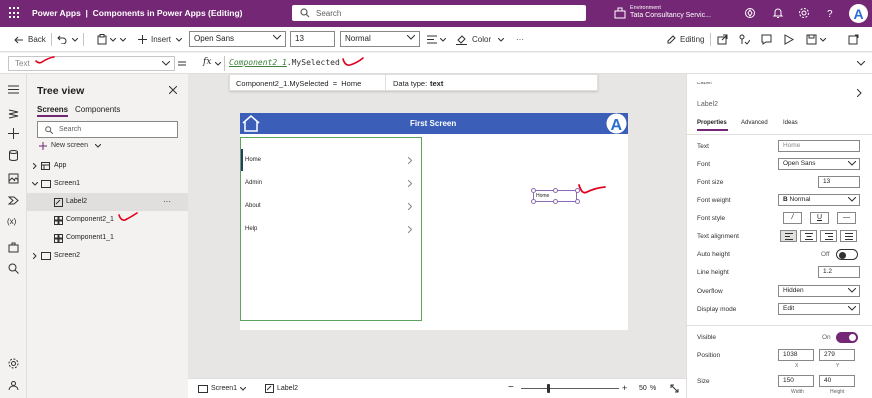 Image resolution: width=872 pixels, height=398 pixels. I want to click on waffle-icon, so click(15, 13).